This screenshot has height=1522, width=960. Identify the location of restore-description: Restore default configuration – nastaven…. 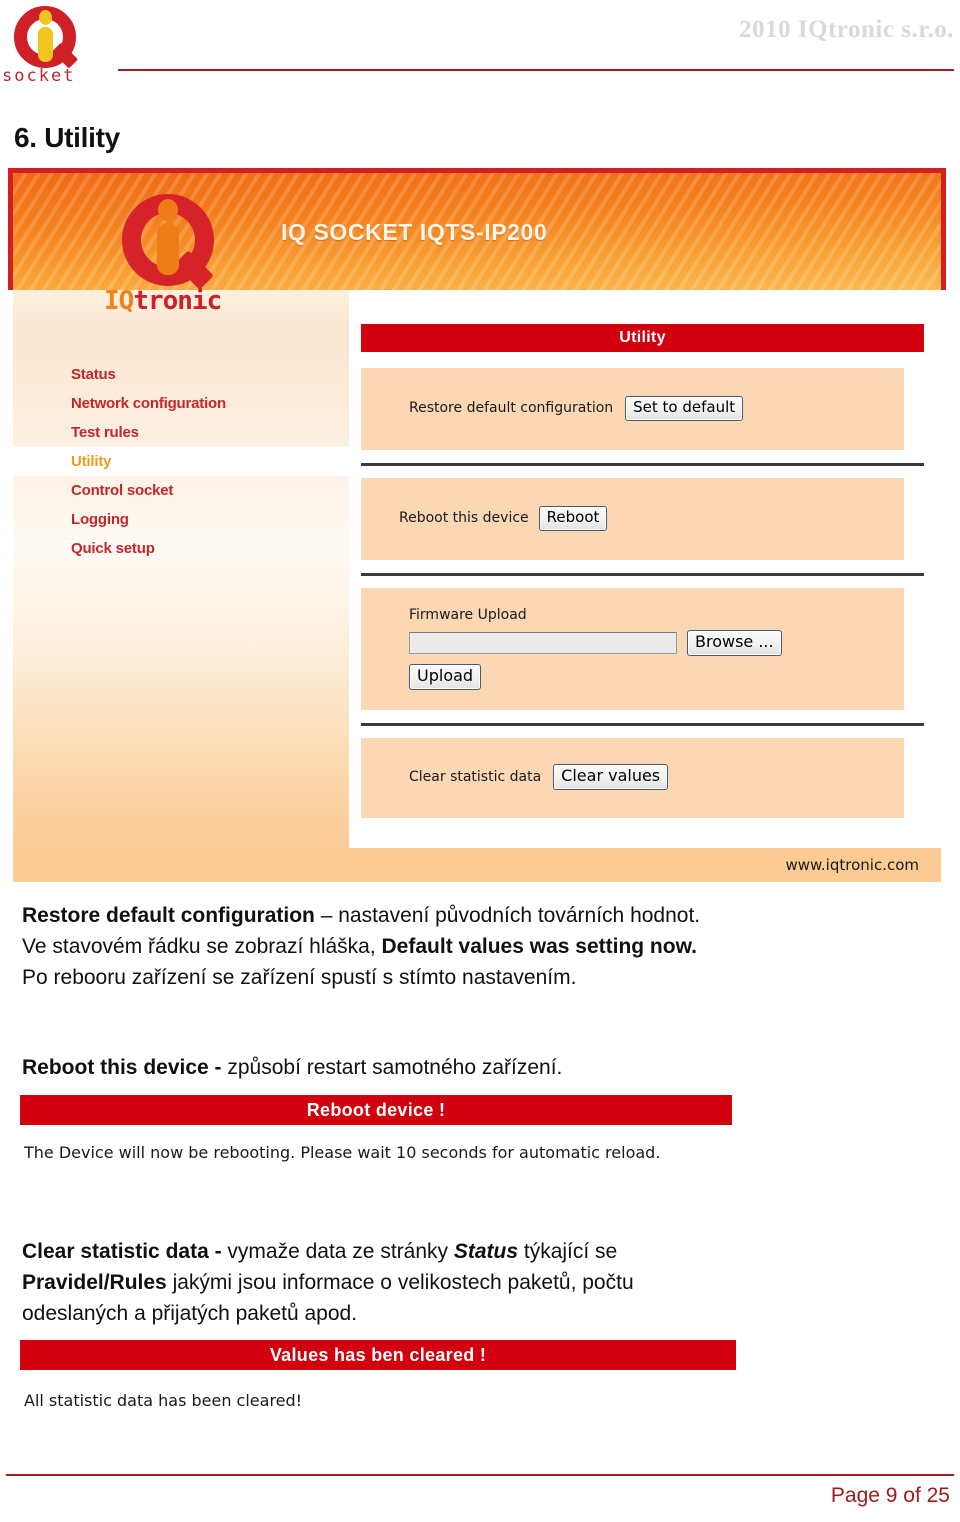
(477, 946).